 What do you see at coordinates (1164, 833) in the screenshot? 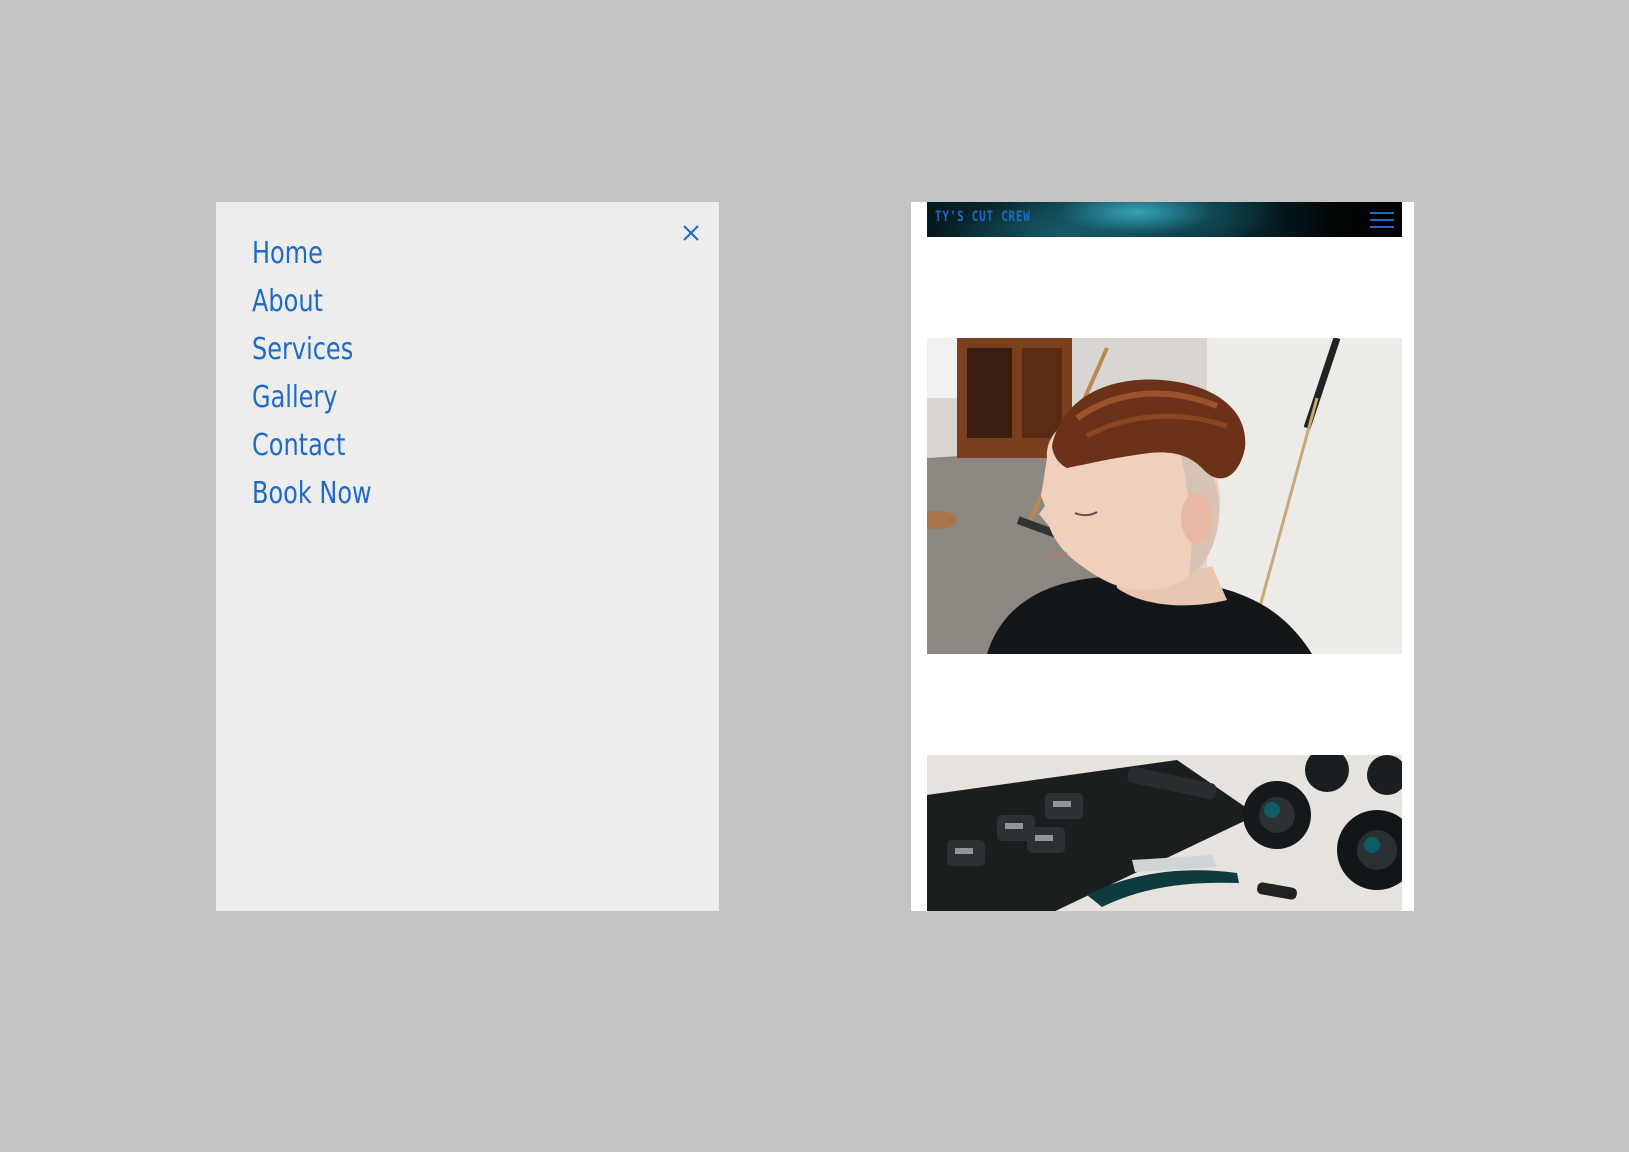
I see `barber-tools-photo` at bounding box center [1164, 833].